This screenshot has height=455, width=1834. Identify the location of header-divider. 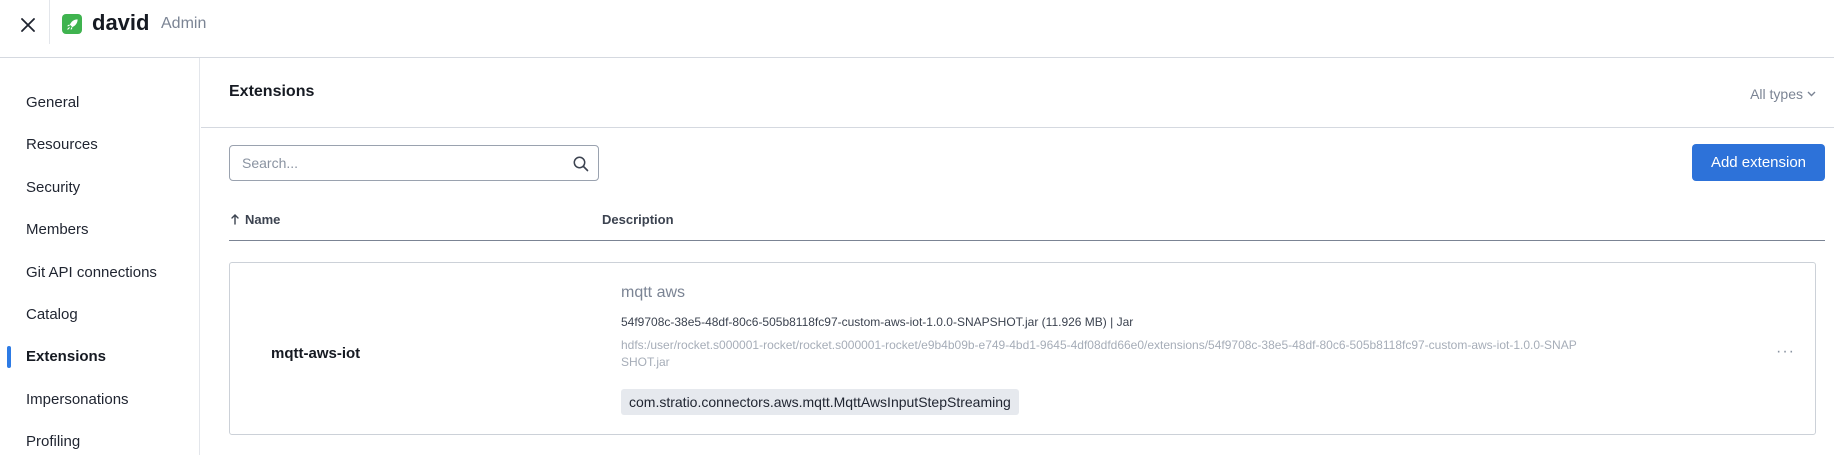
(49, 22).